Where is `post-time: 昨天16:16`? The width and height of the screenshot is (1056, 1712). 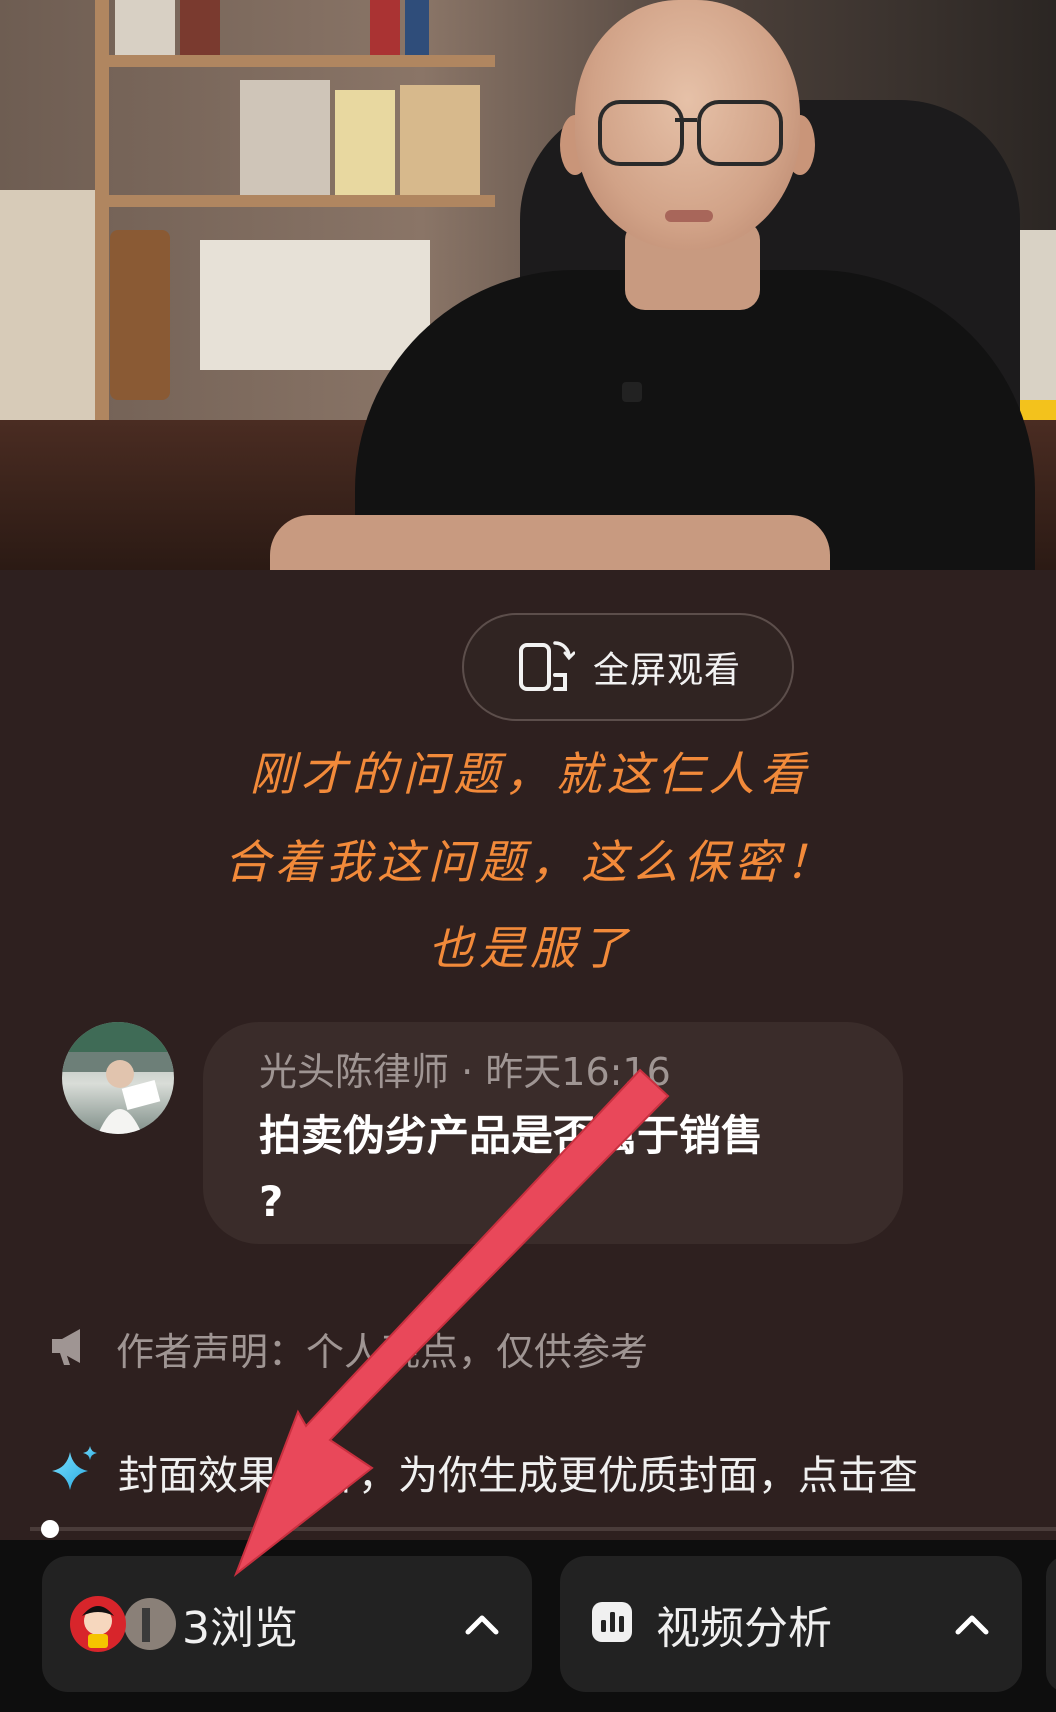 post-time: 昨天16:16 is located at coordinates (578, 1072).